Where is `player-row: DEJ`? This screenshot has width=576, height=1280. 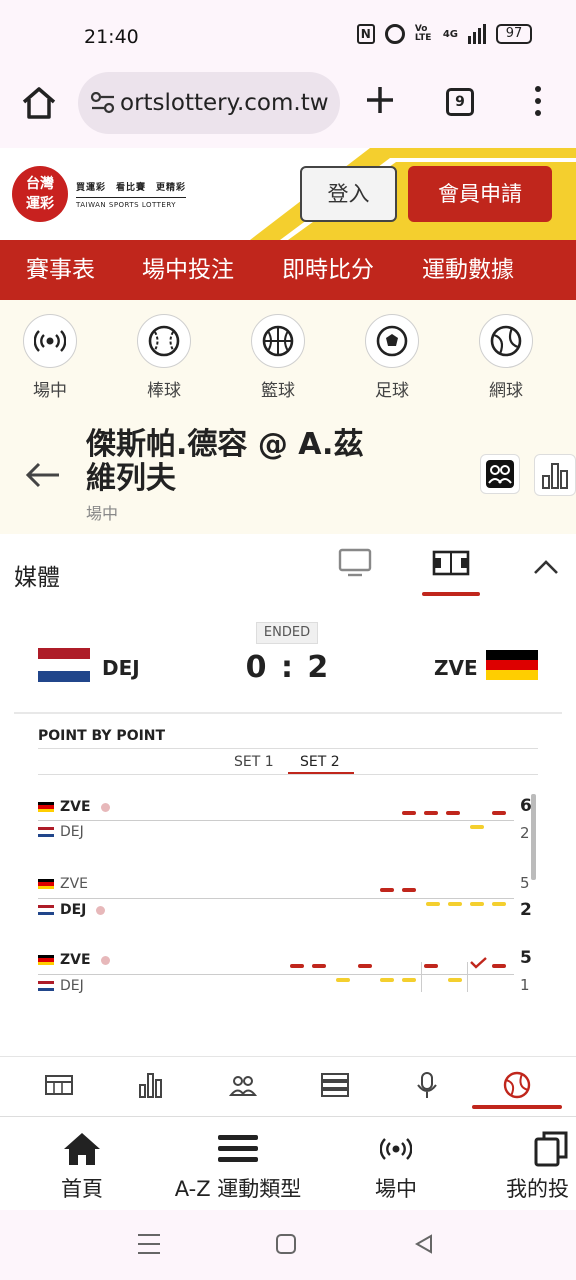
player-row: DEJ is located at coordinates (72, 910).